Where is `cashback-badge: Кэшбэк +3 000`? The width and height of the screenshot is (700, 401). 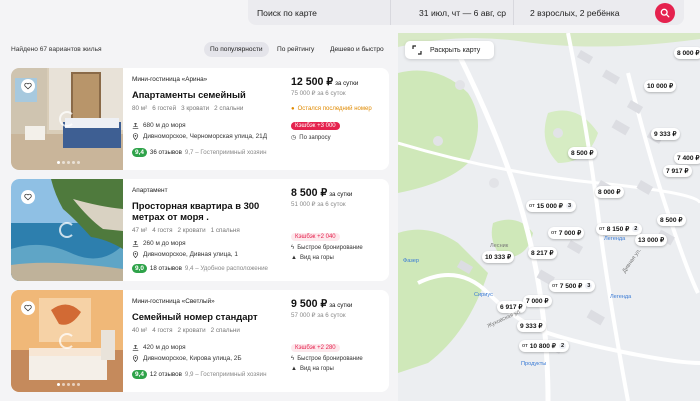
cashback-badge: Кэшбэк +3 000 is located at coordinates (315, 126).